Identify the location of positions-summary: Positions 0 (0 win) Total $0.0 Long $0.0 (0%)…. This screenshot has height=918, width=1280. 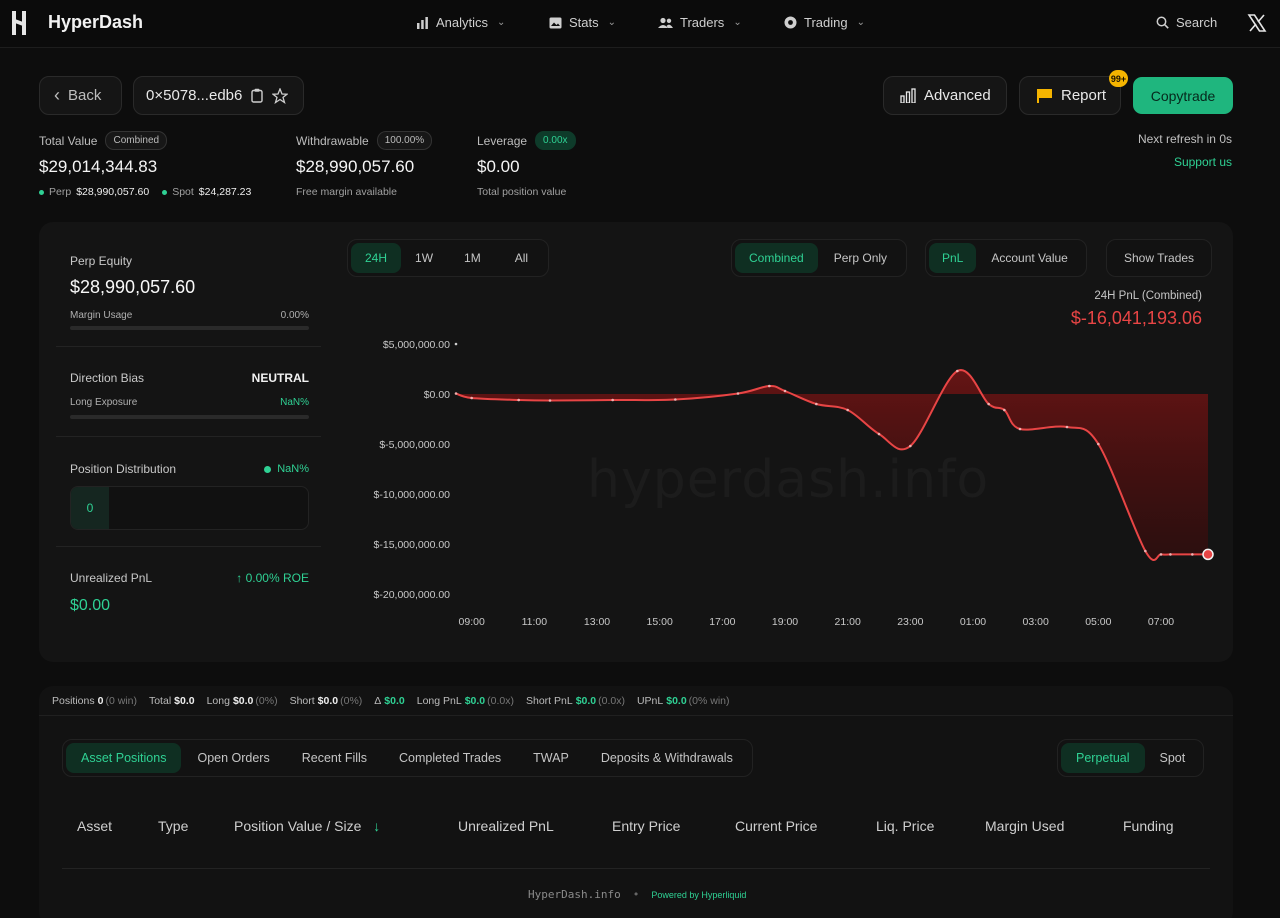
(391, 701).